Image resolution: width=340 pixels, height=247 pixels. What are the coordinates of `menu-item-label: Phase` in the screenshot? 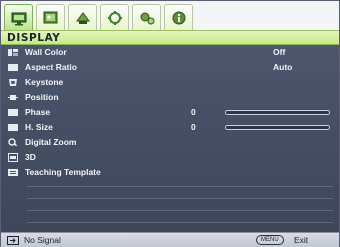 It's located at (38, 112).